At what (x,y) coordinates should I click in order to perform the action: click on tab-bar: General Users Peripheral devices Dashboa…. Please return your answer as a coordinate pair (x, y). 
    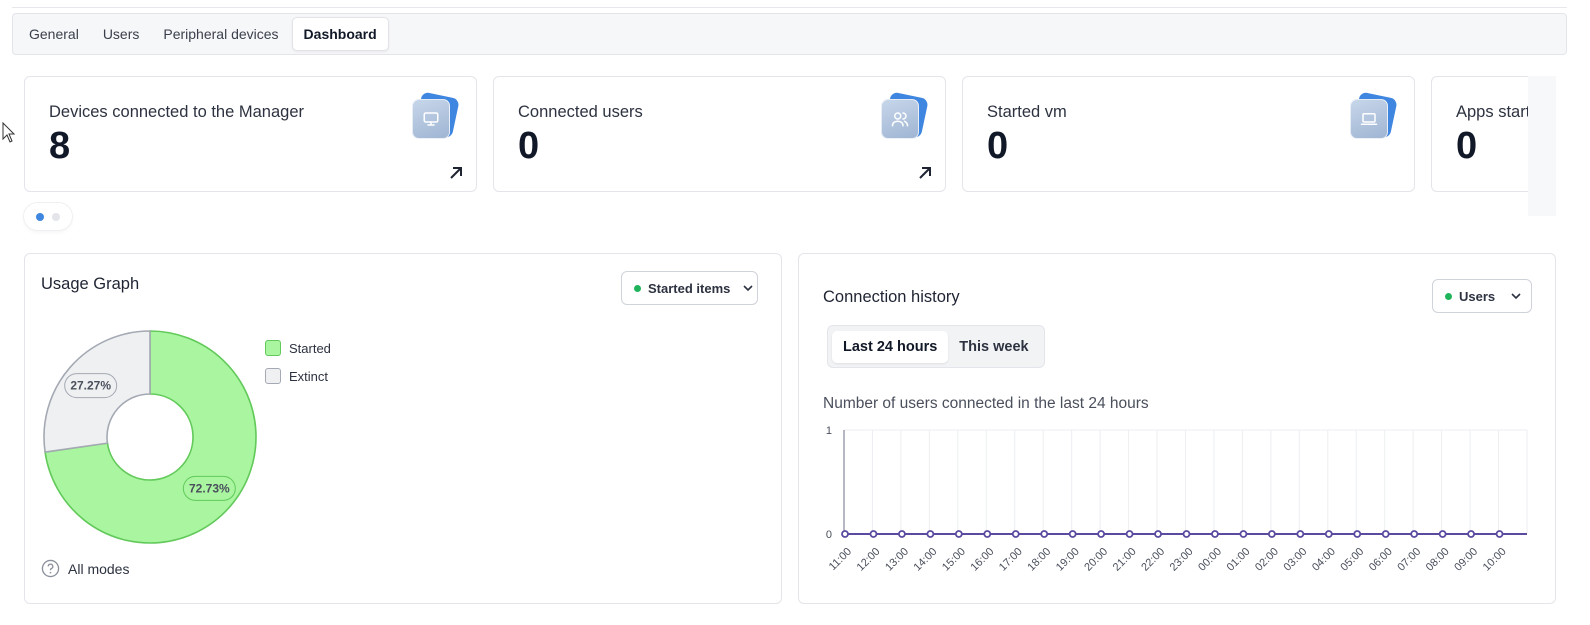
    Looking at the image, I should click on (789, 34).